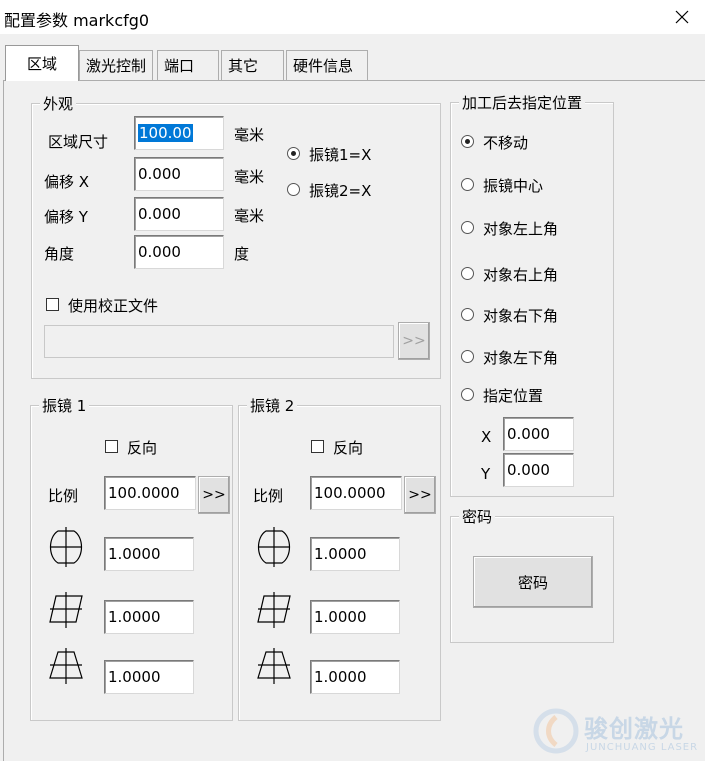  Describe the element at coordinates (340, 617) in the screenshot. I see `galvo2-parallelogram-value: 1.0000` at that location.